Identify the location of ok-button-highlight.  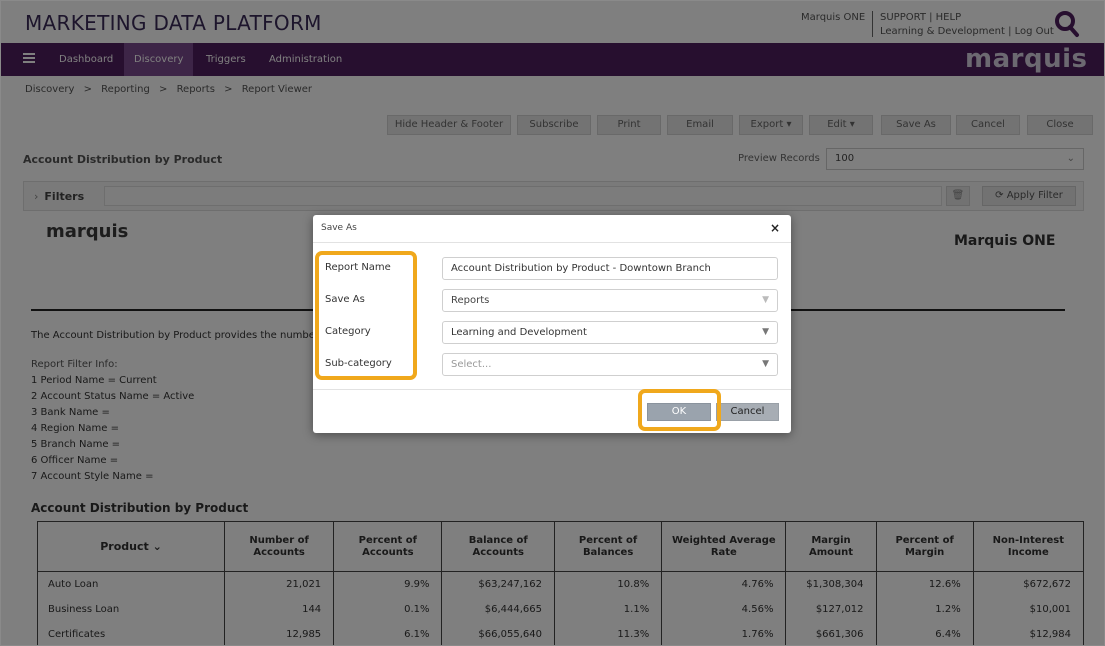
(679, 410).